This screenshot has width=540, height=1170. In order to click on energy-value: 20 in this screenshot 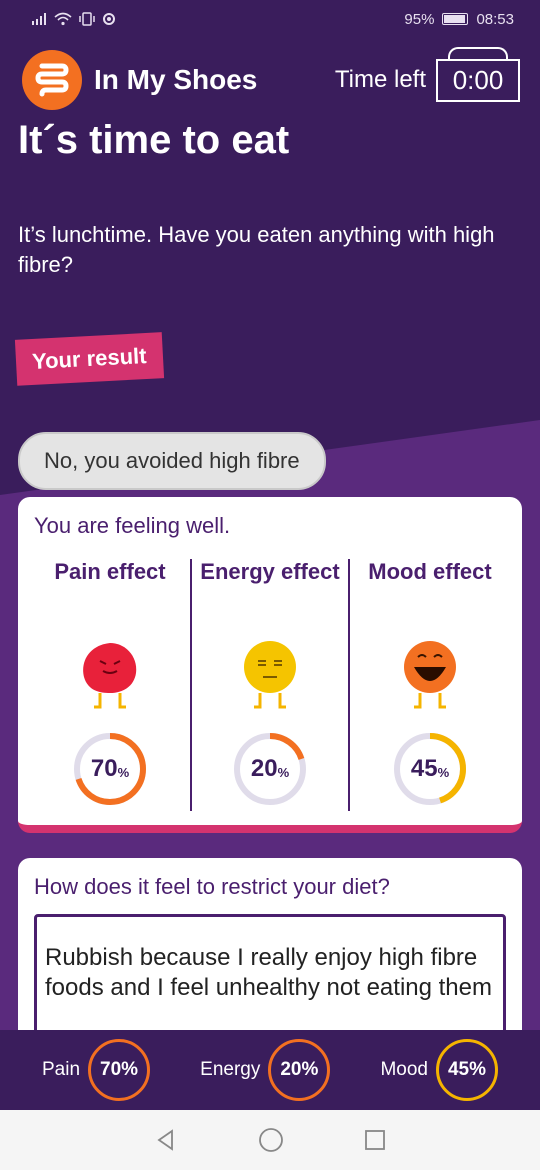, I will do `click(264, 768)`.